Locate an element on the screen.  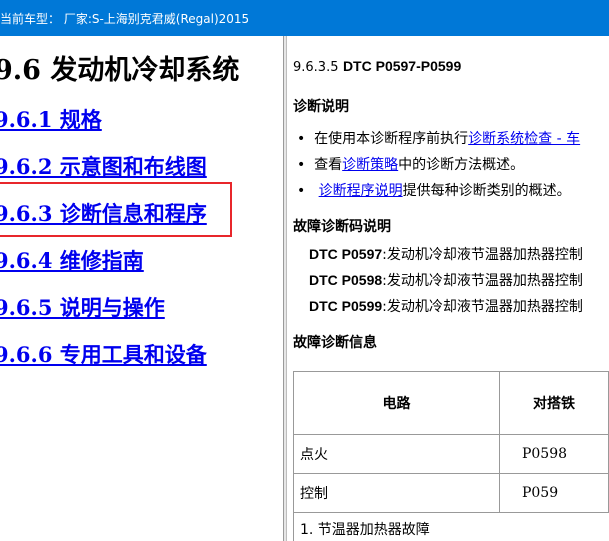
diagnostic-system-check-link: 诊断系统检查 - 车 is located at coordinates (524, 139).